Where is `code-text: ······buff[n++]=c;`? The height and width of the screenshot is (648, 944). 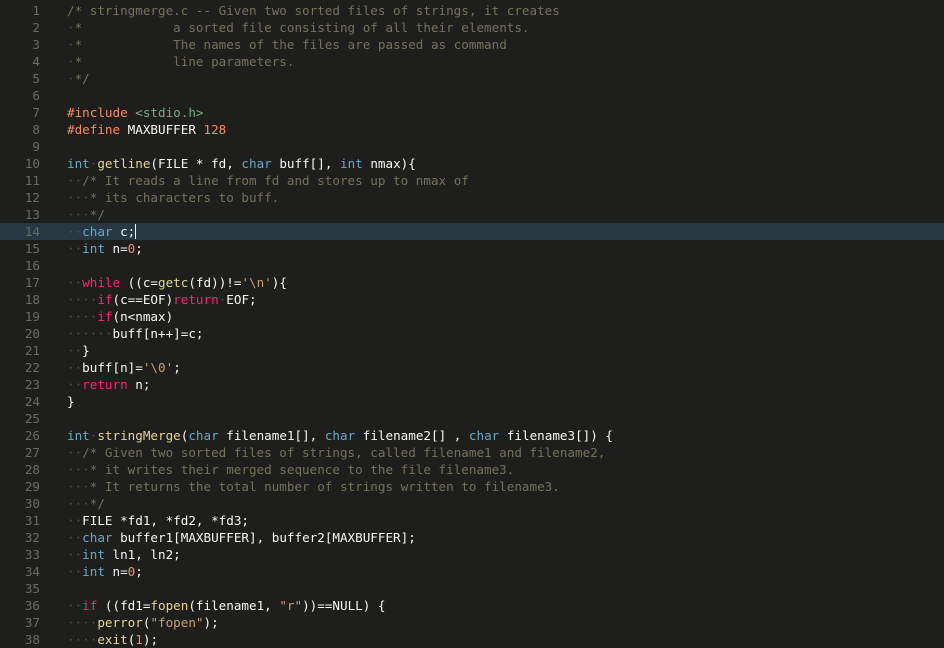 code-text: ······buff[n++]=c; is located at coordinates (135, 333).